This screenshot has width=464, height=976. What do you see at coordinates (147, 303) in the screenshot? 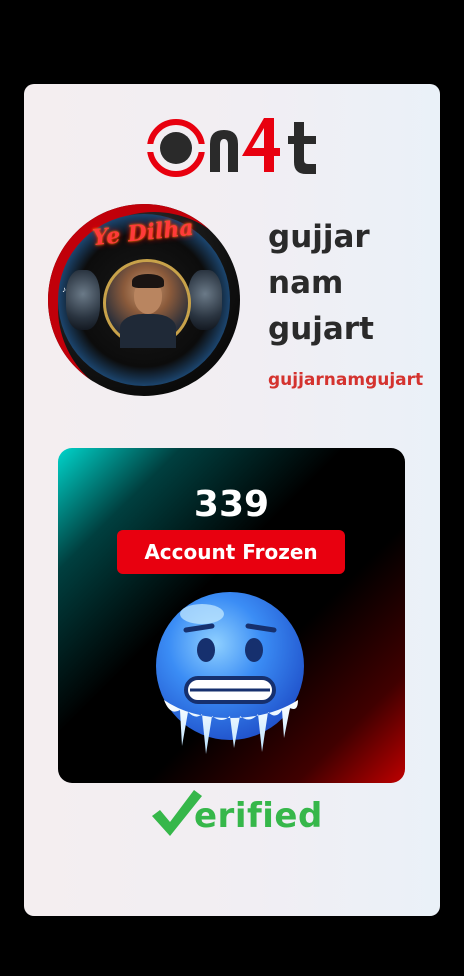
I see `avatar-photo` at bounding box center [147, 303].